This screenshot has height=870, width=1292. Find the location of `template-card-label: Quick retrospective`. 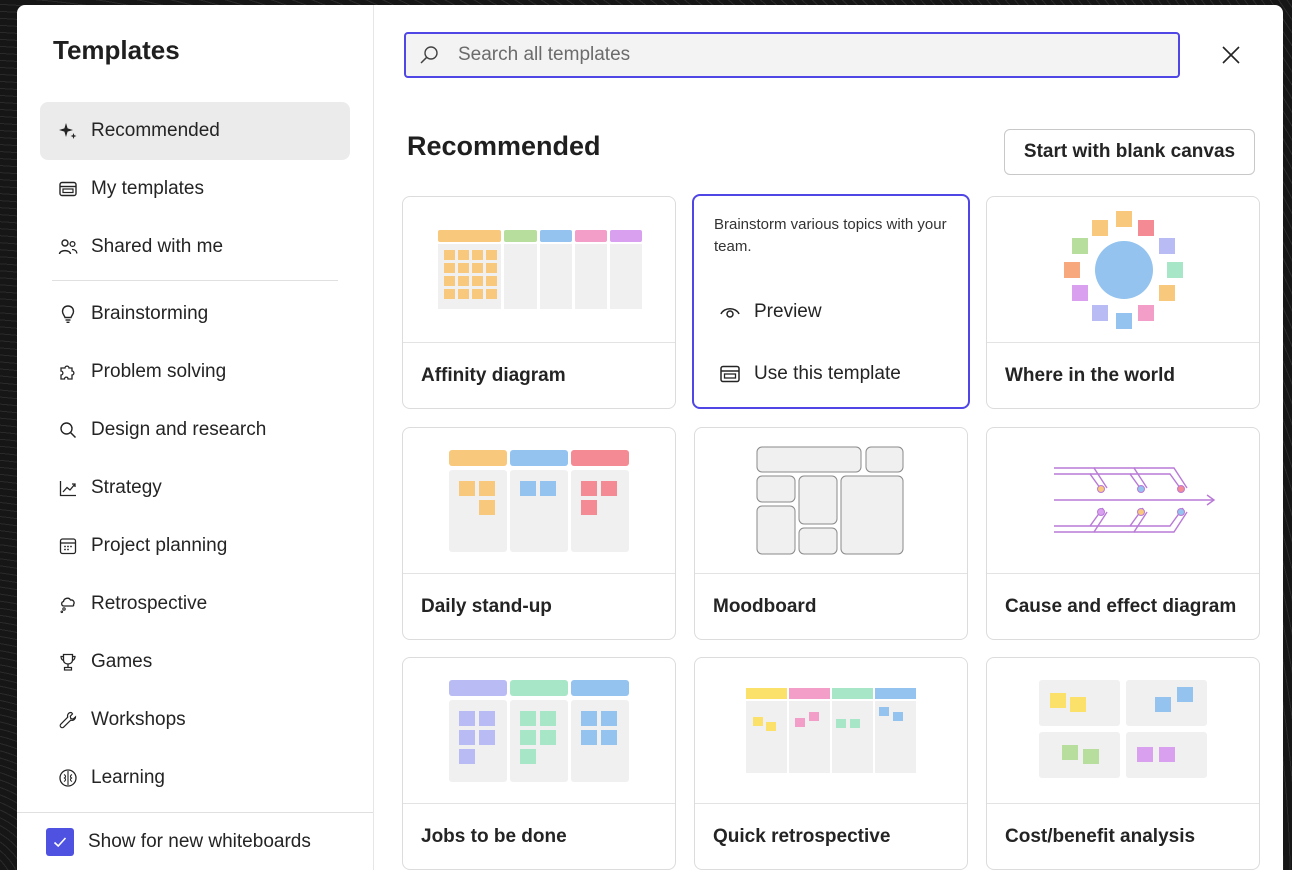

template-card-label: Quick retrospective is located at coordinates (802, 836).